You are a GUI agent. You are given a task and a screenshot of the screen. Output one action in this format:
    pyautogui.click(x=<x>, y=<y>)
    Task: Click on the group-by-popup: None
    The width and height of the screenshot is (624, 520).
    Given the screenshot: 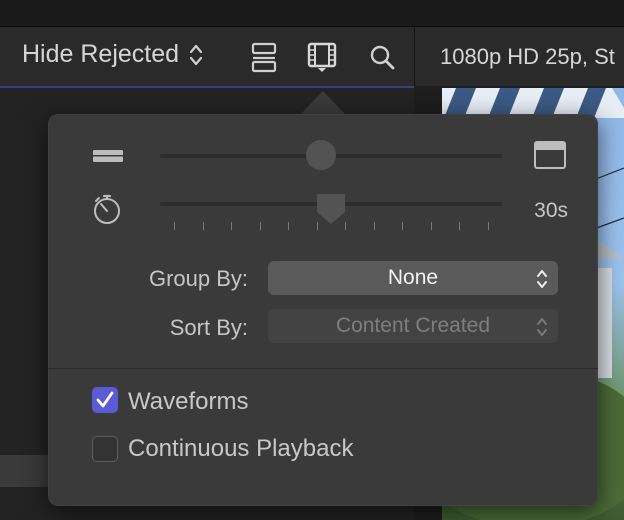 What is the action you would take?
    pyautogui.click(x=413, y=278)
    